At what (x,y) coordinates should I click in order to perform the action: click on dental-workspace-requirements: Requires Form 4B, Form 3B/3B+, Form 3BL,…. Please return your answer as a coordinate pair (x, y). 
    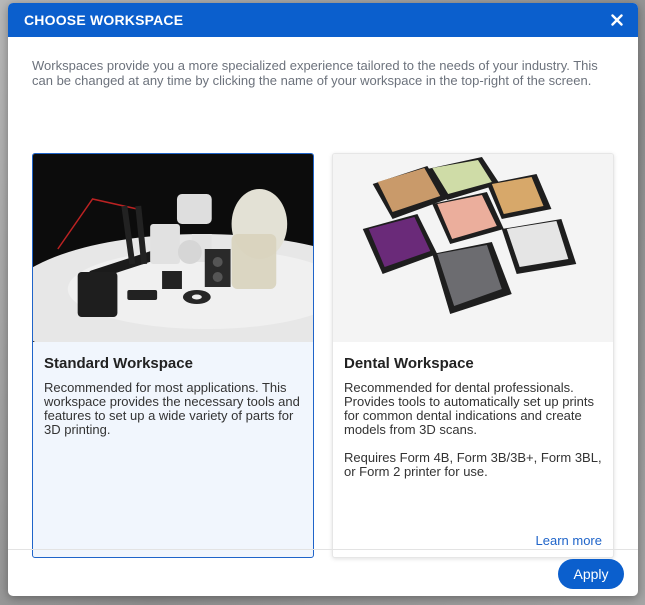
    Looking at the image, I should click on (473, 464).